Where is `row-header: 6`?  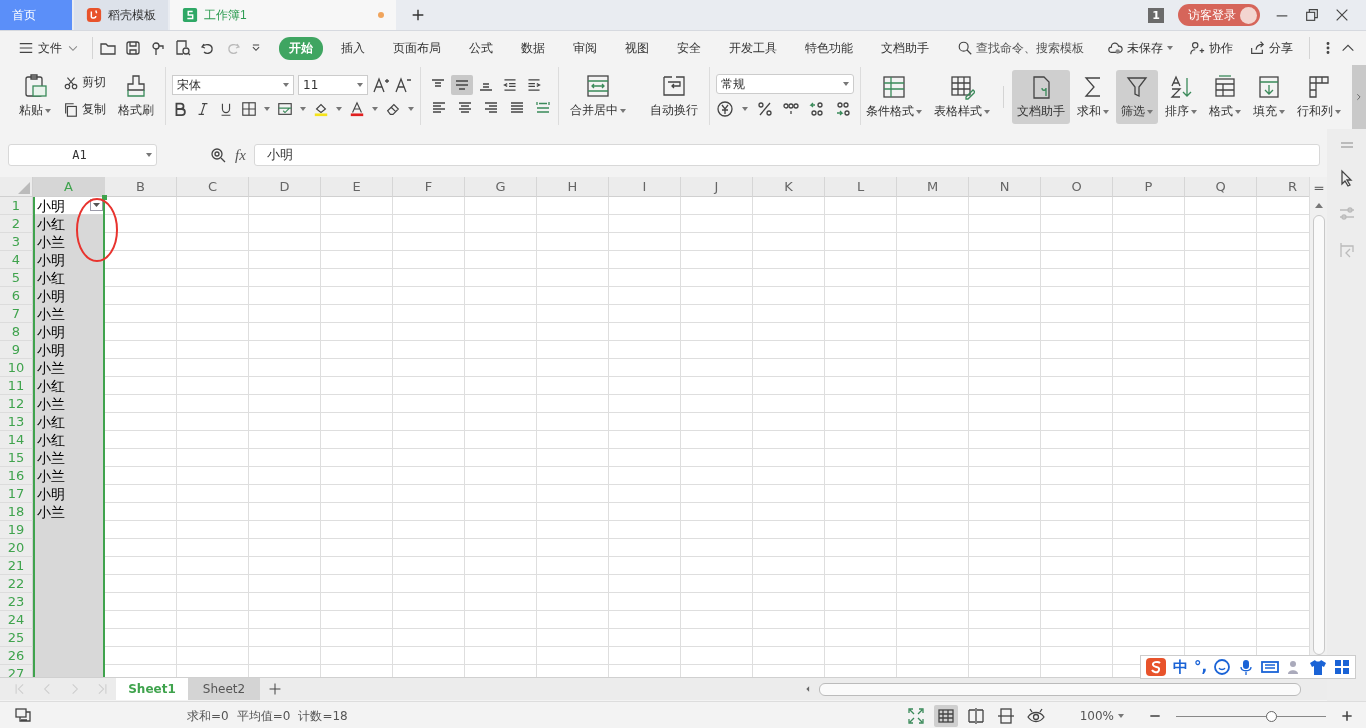
row-header: 6 is located at coordinates (16, 296).